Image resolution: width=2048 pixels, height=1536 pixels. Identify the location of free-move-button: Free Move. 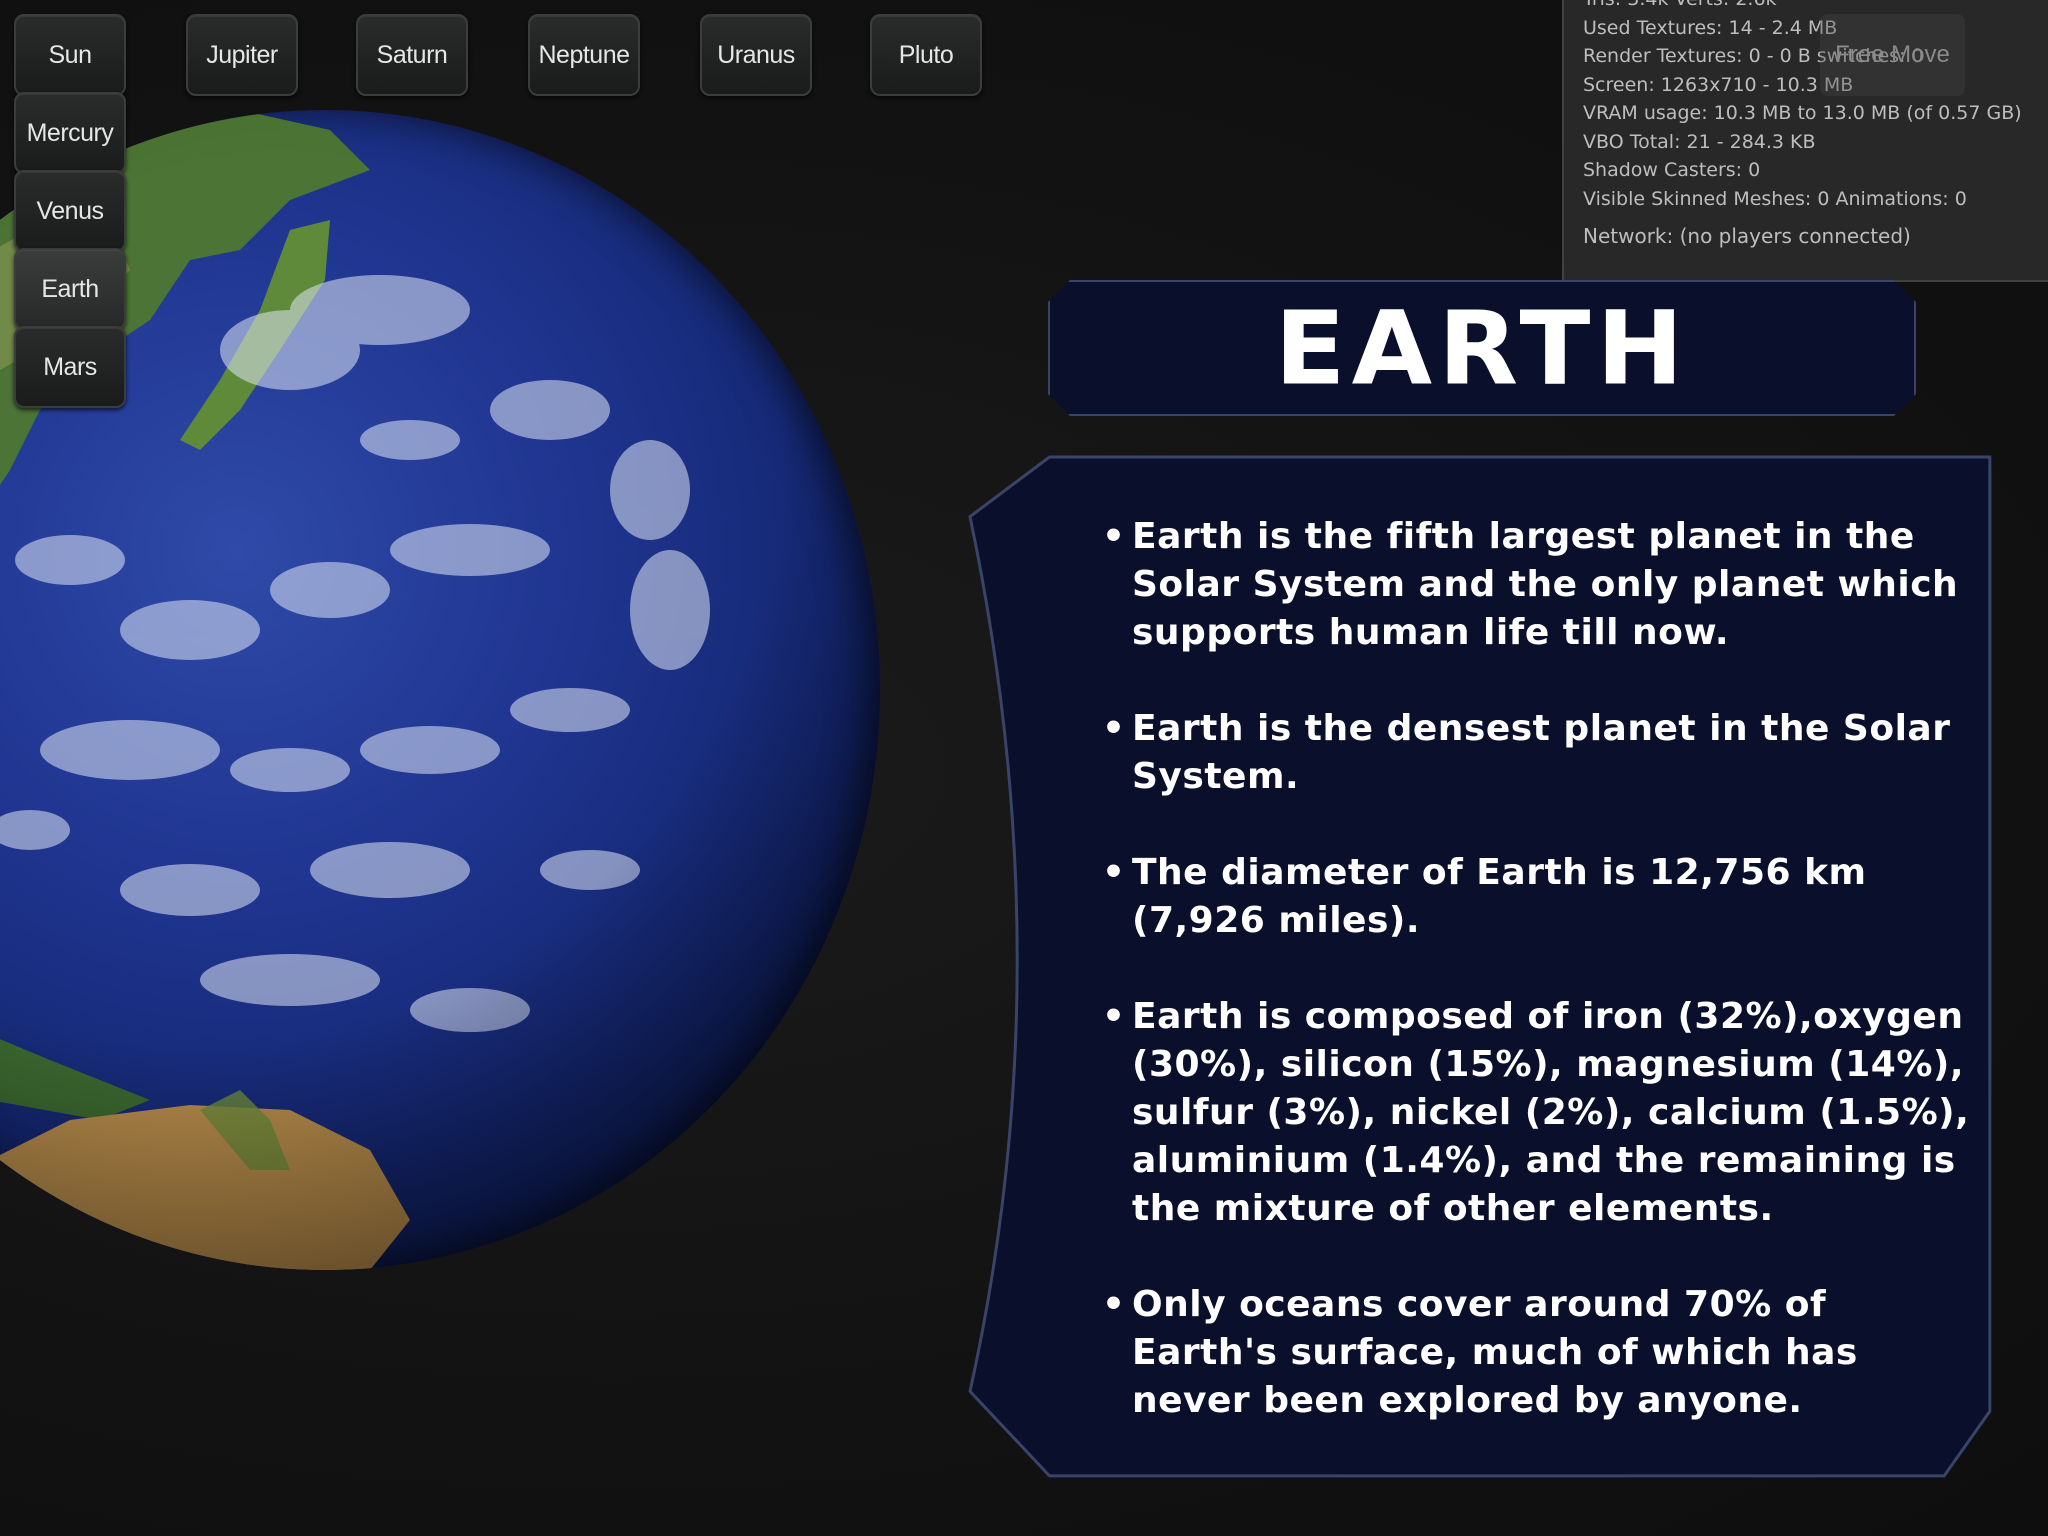
(1892, 55).